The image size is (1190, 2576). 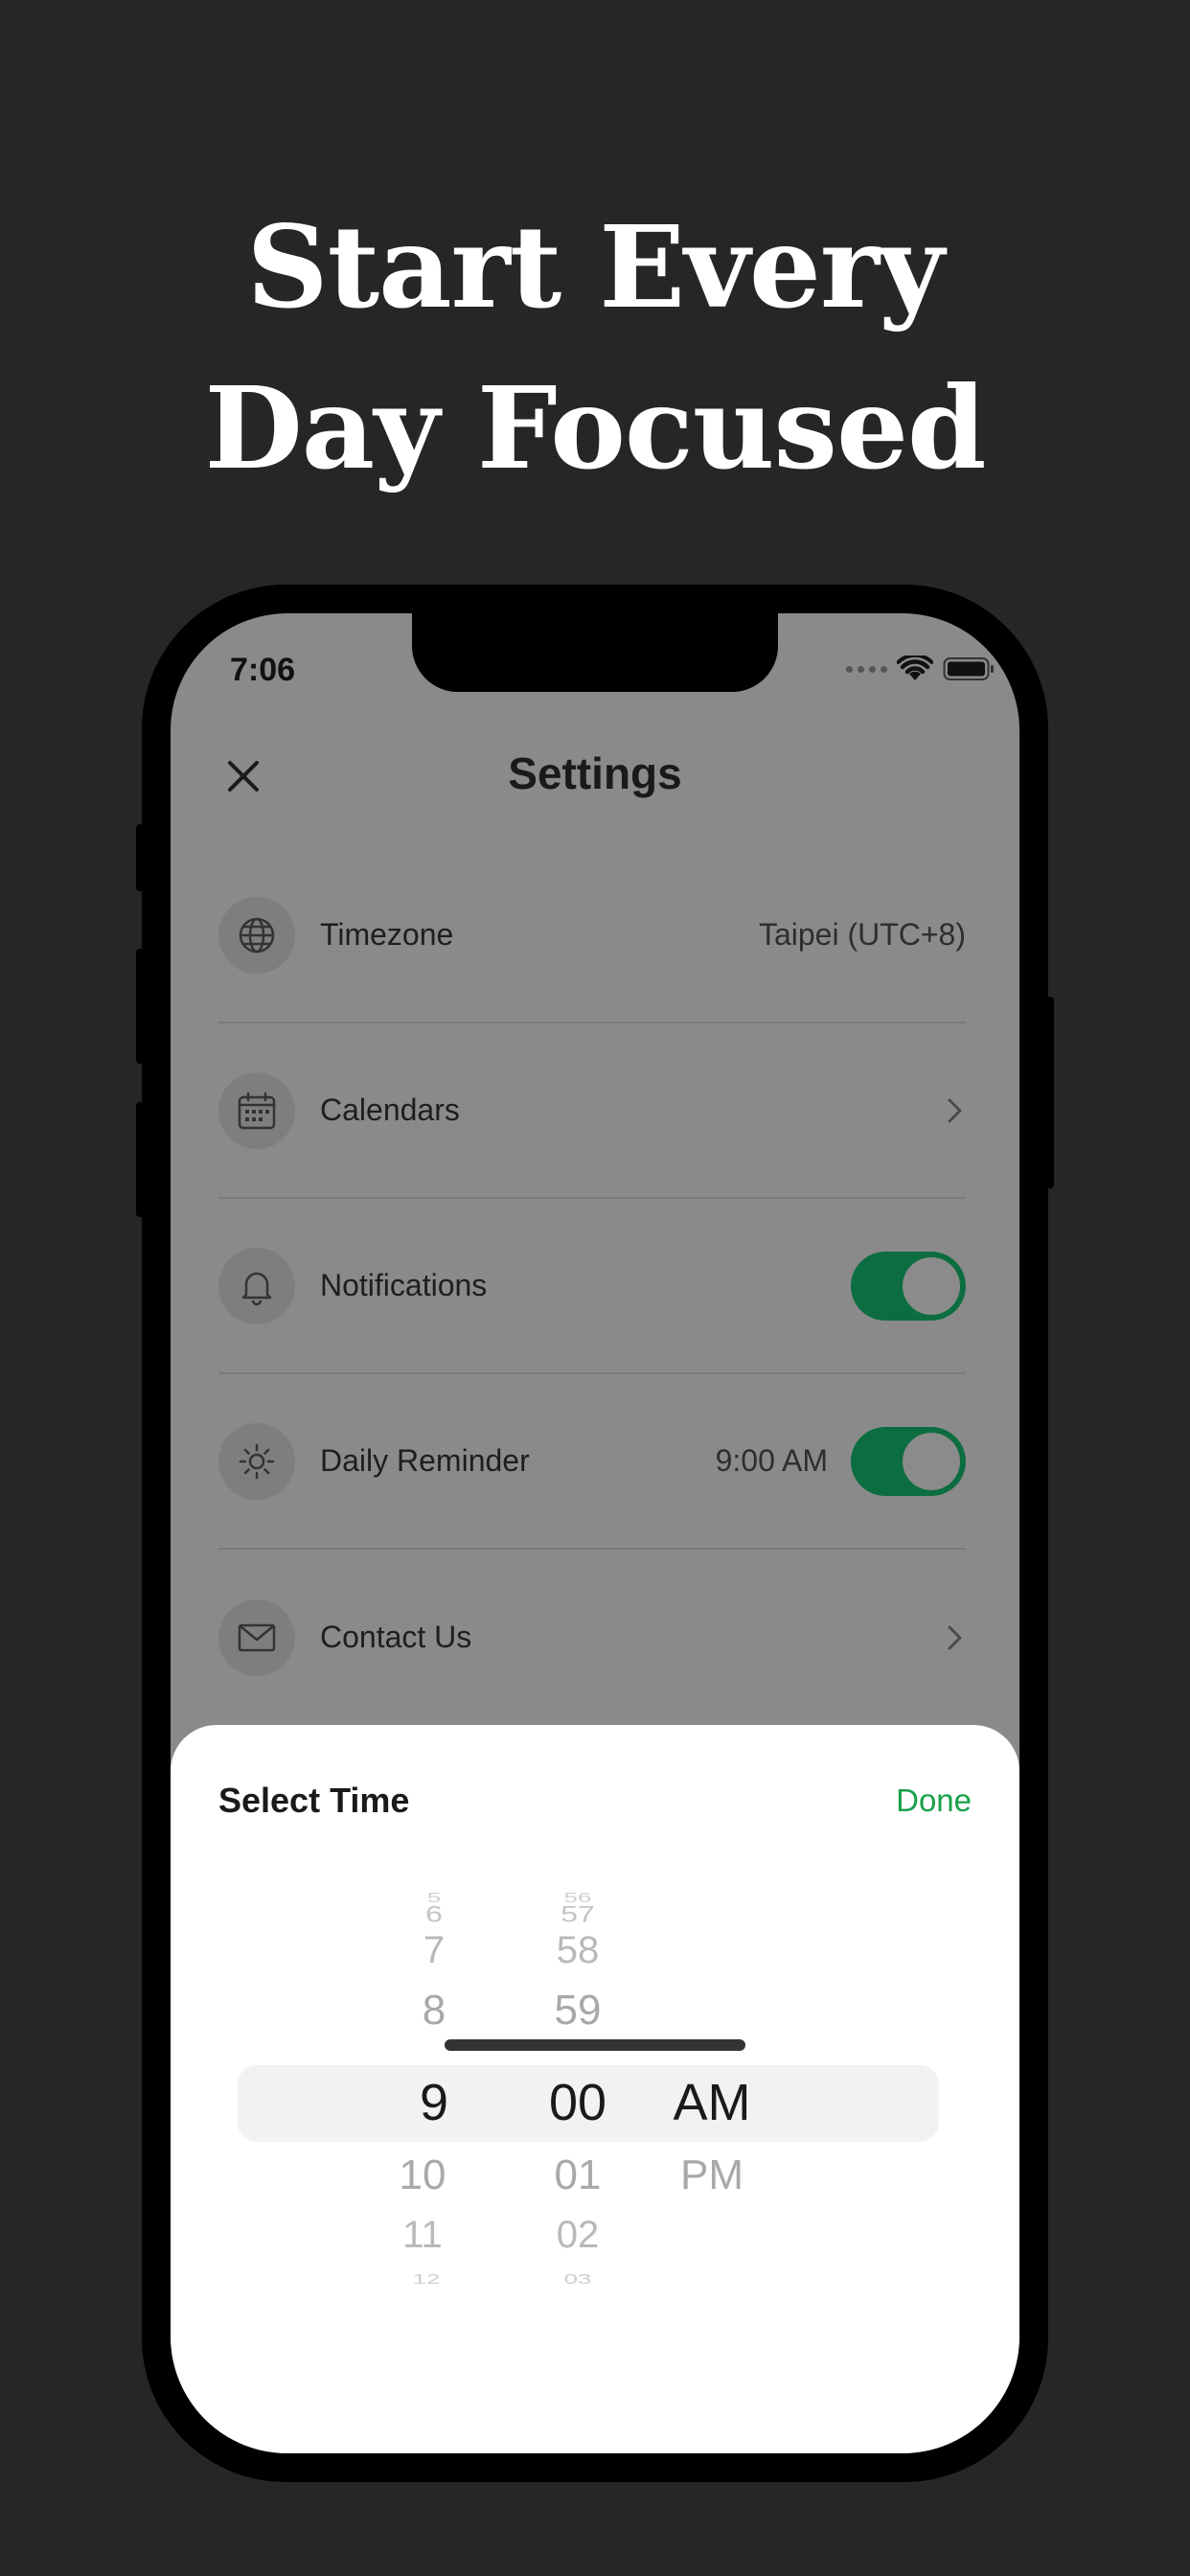 What do you see at coordinates (387, 934) in the screenshot?
I see `timezone-label: Timezone` at bounding box center [387, 934].